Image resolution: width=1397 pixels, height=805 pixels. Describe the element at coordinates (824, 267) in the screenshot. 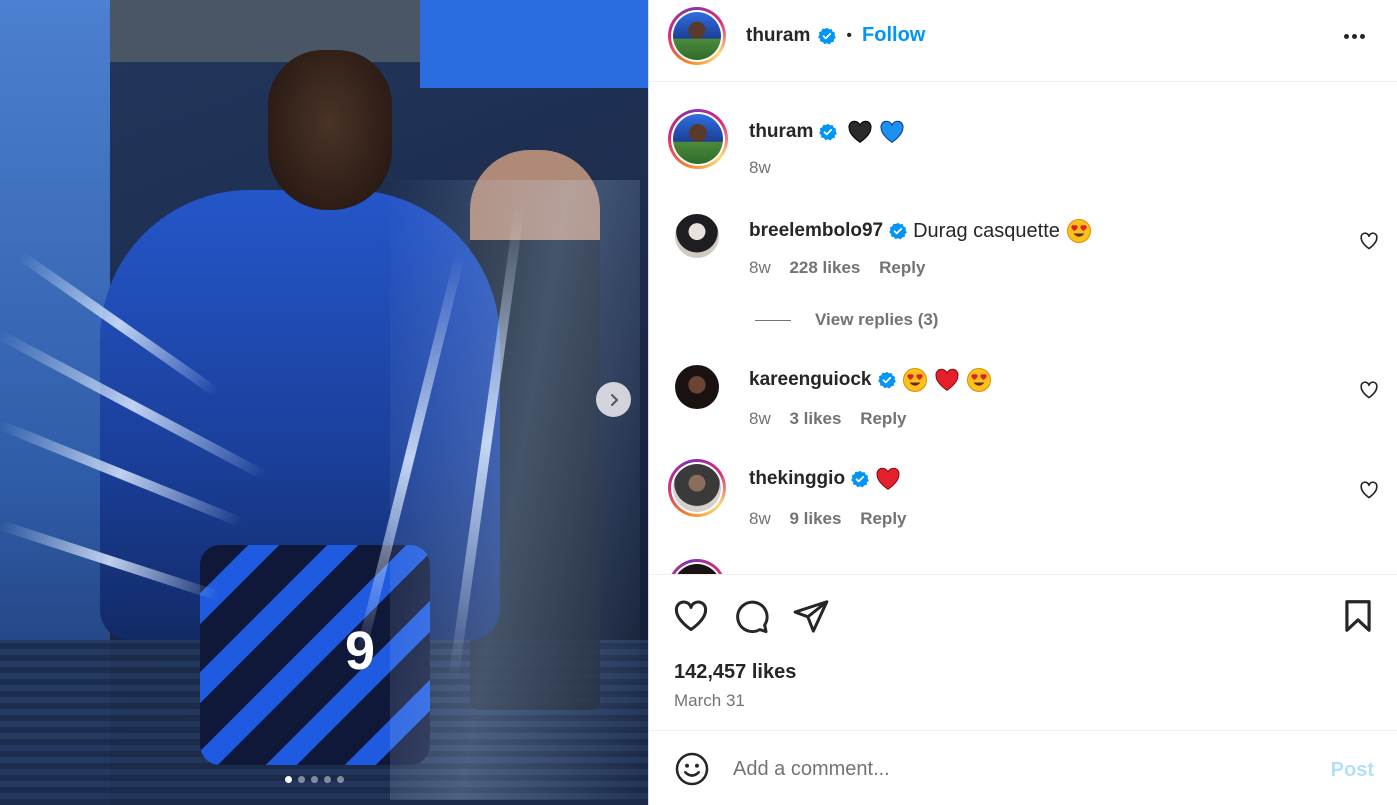

I see `comment-likes: 228 likes` at that location.